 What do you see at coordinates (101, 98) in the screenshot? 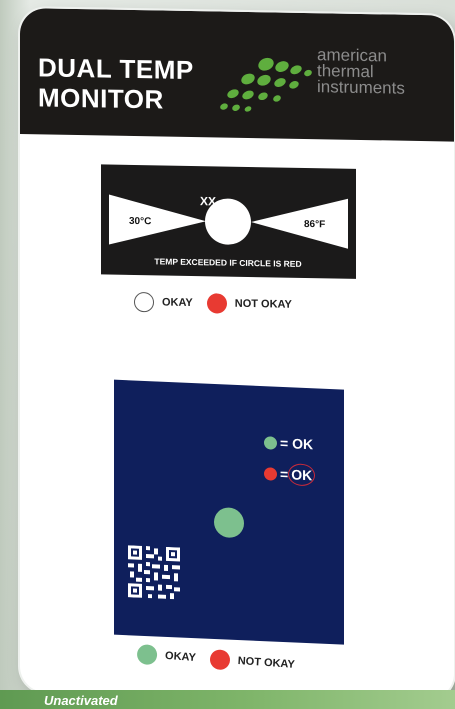
I see `title-line-2: MONITOR` at bounding box center [101, 98].